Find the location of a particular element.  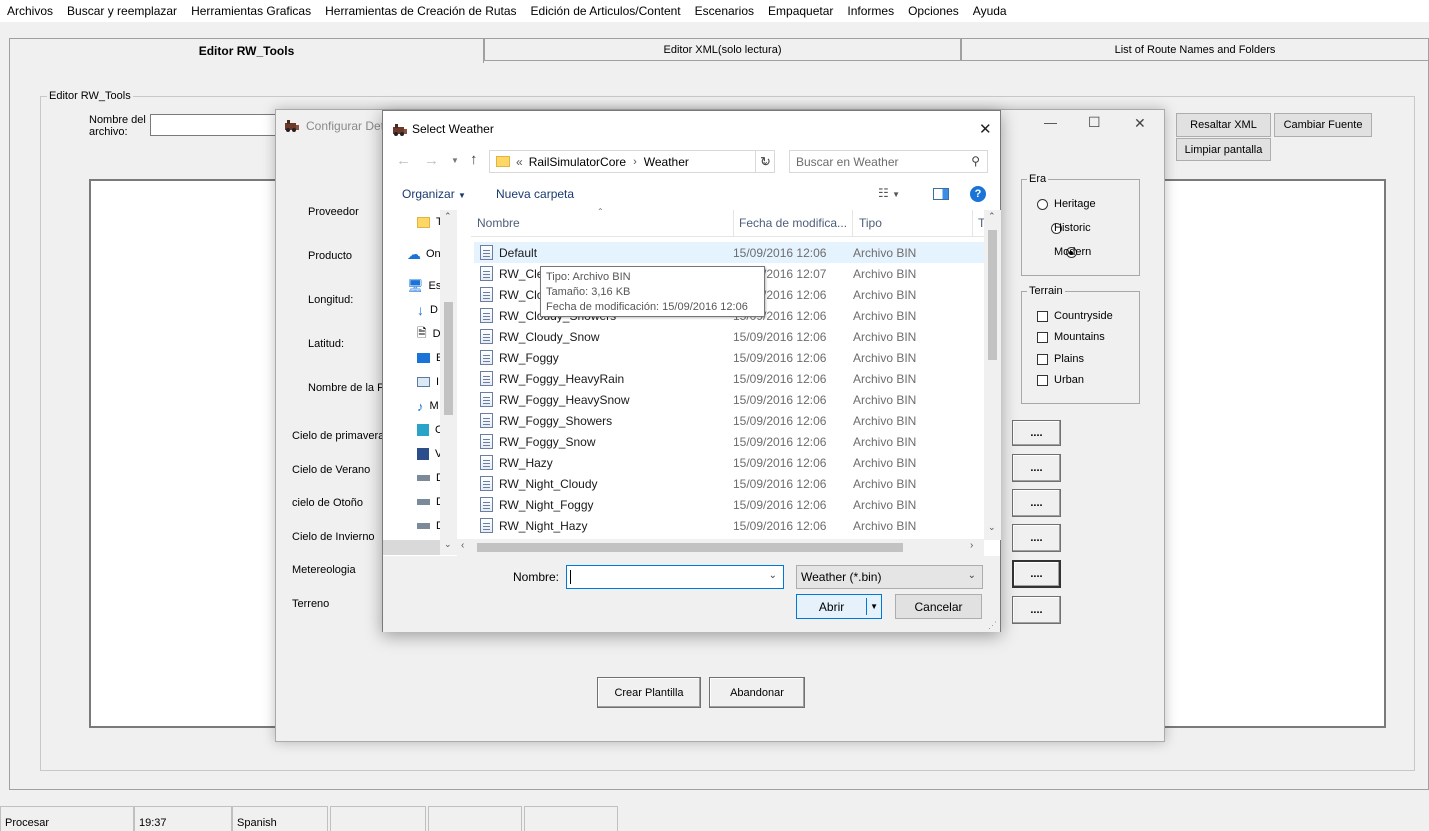

menu-escenarios: Escenarios is located at coordinates (724, 11).